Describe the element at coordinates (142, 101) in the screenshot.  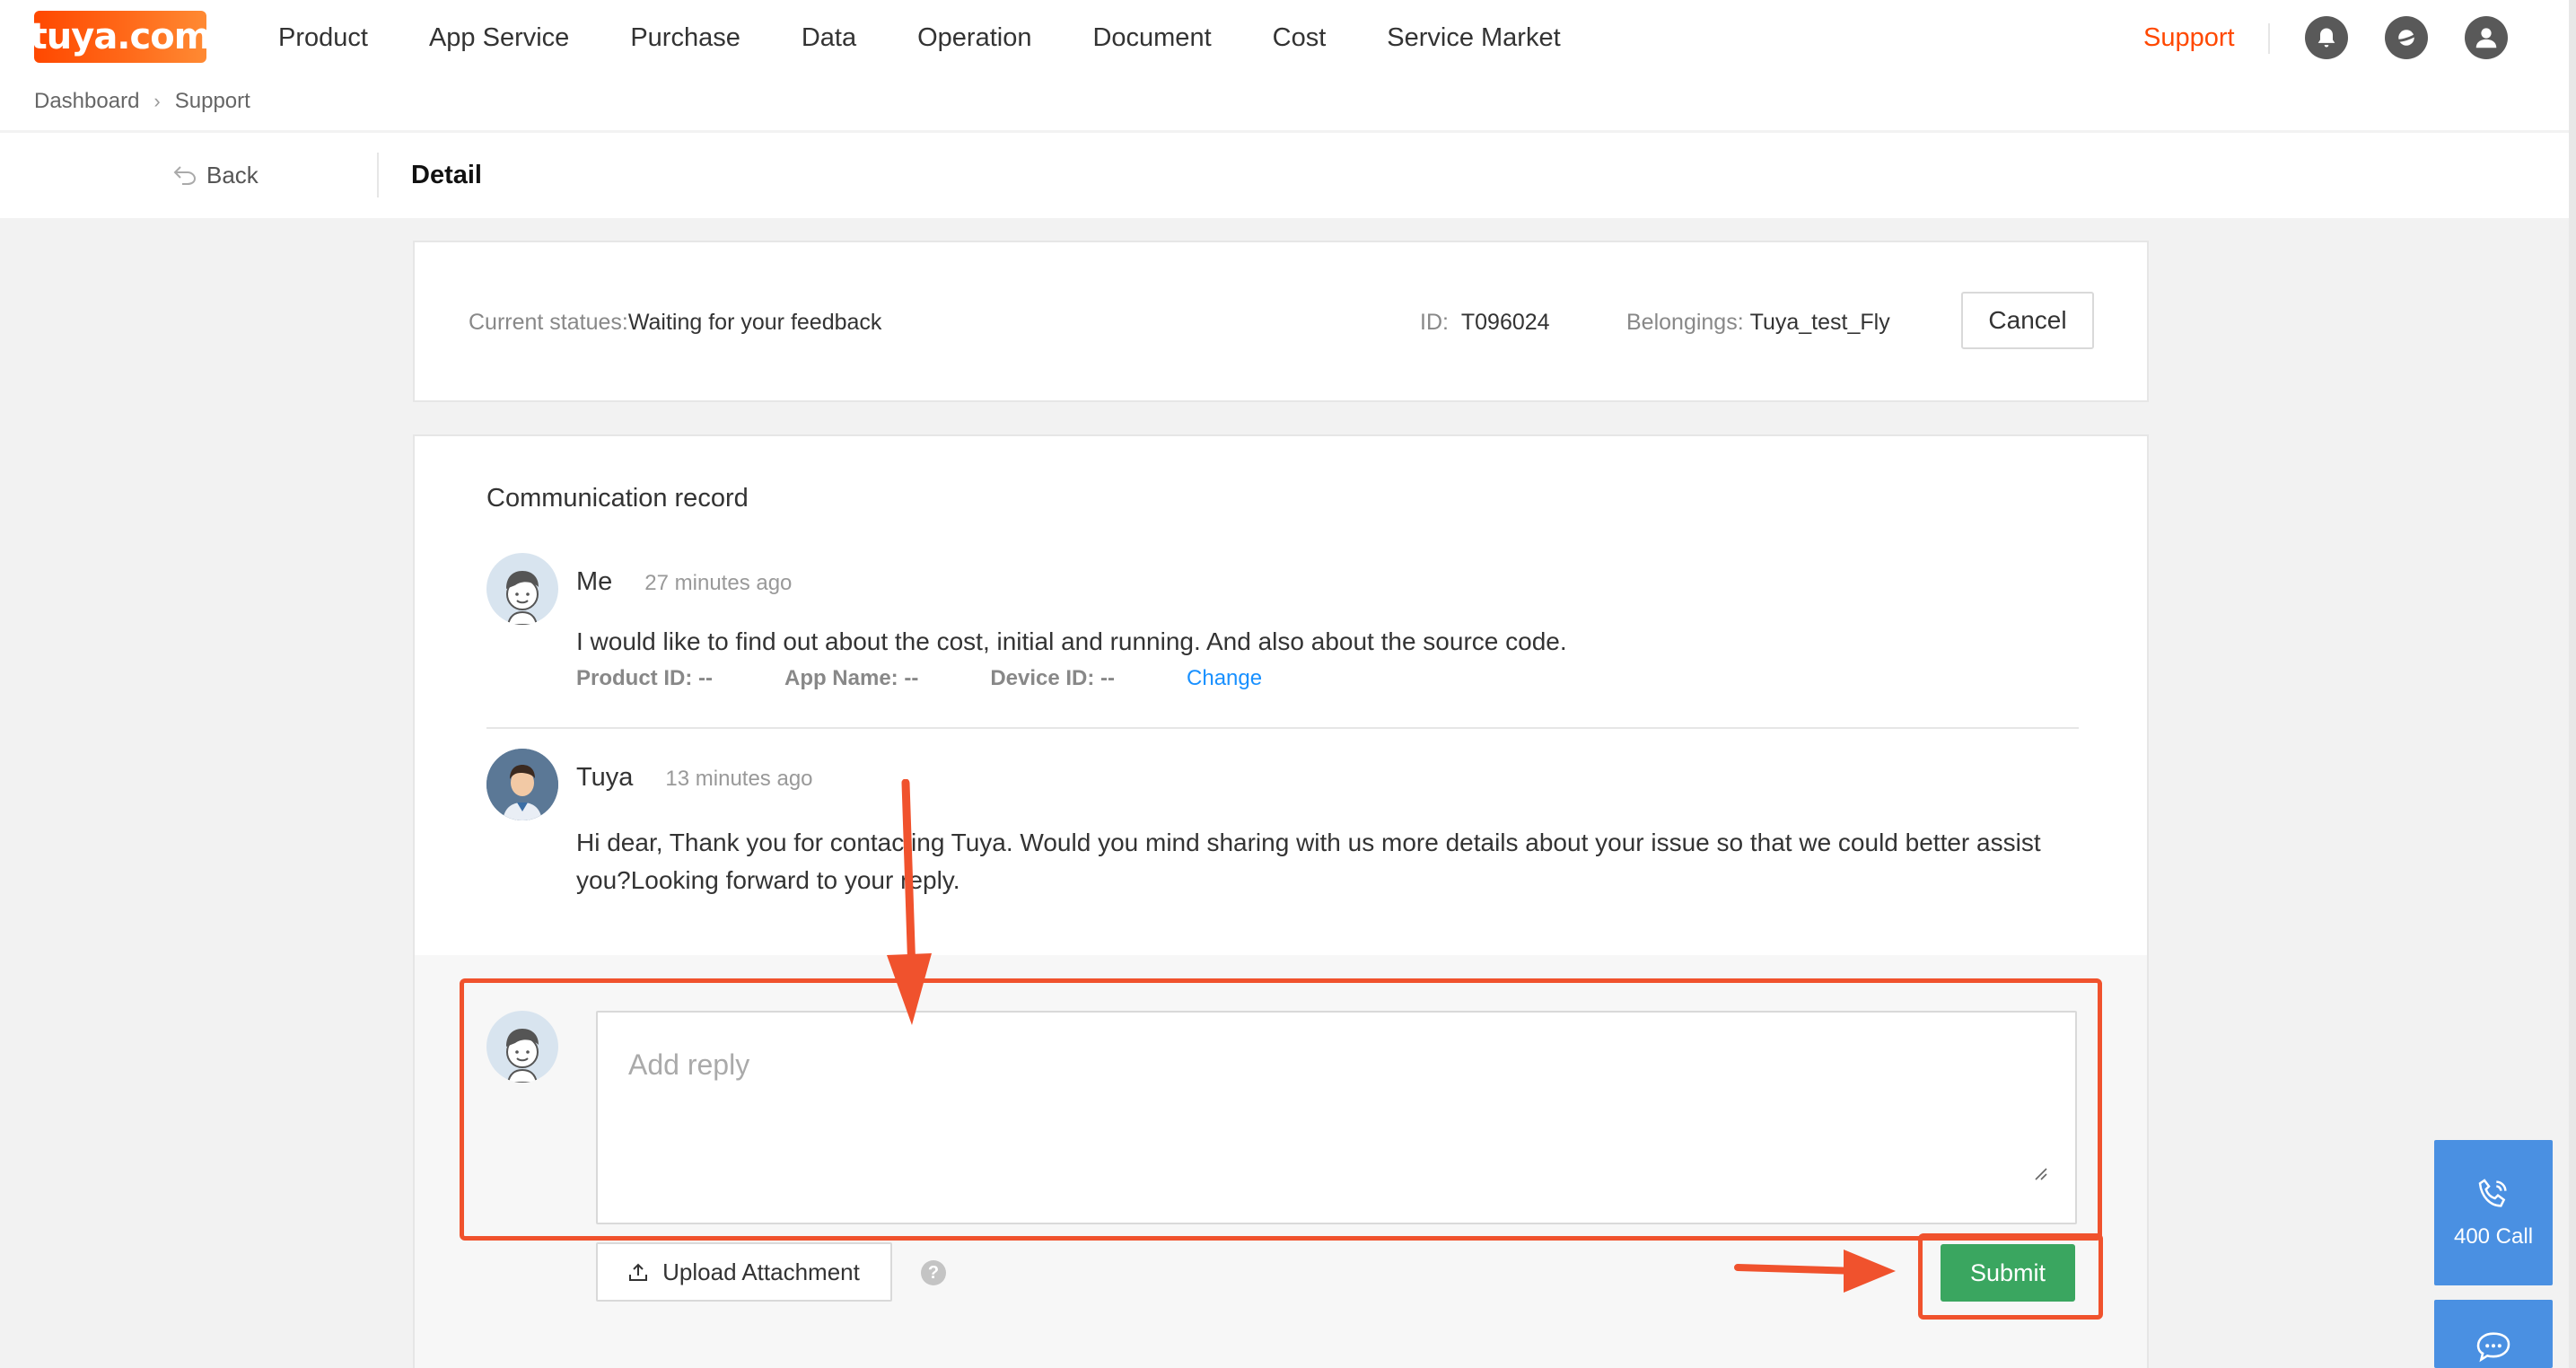
I see `breadcrumb: Dashboard › Support` at that location.